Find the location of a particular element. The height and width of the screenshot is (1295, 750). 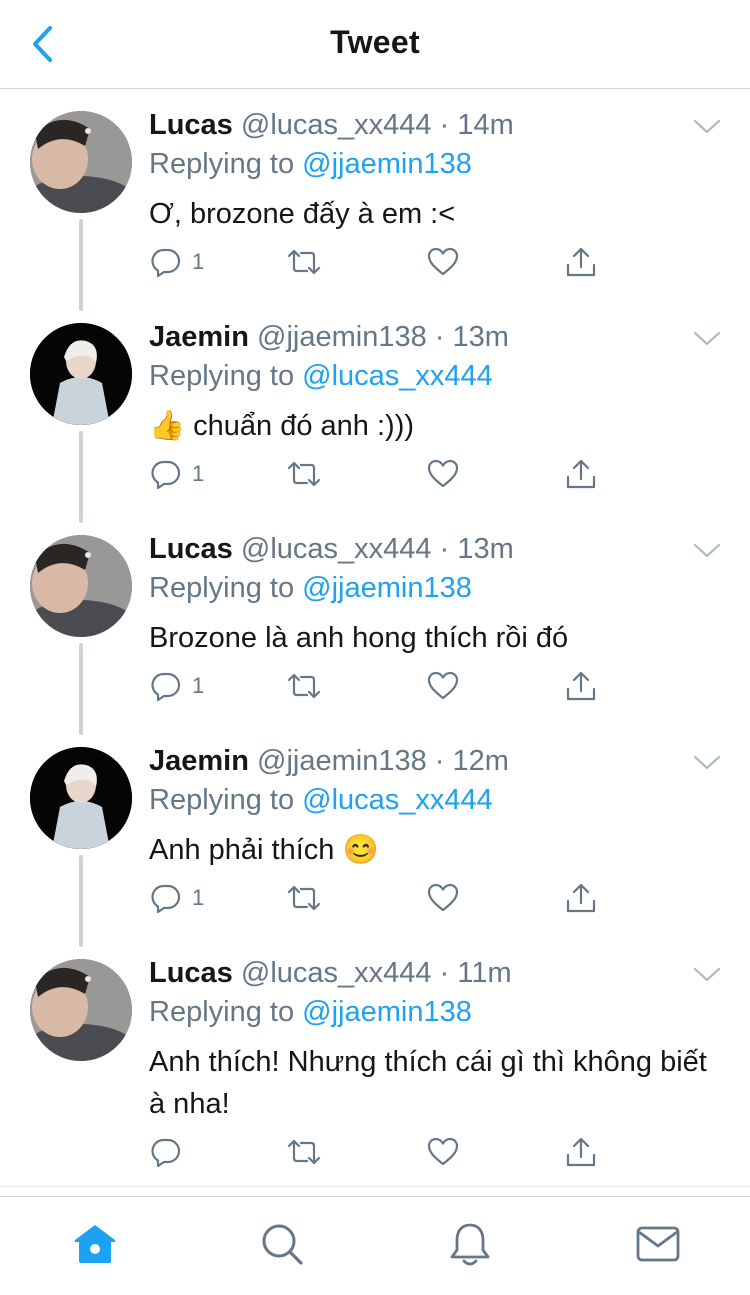

tab-search is located at coordinates (282, 1244).